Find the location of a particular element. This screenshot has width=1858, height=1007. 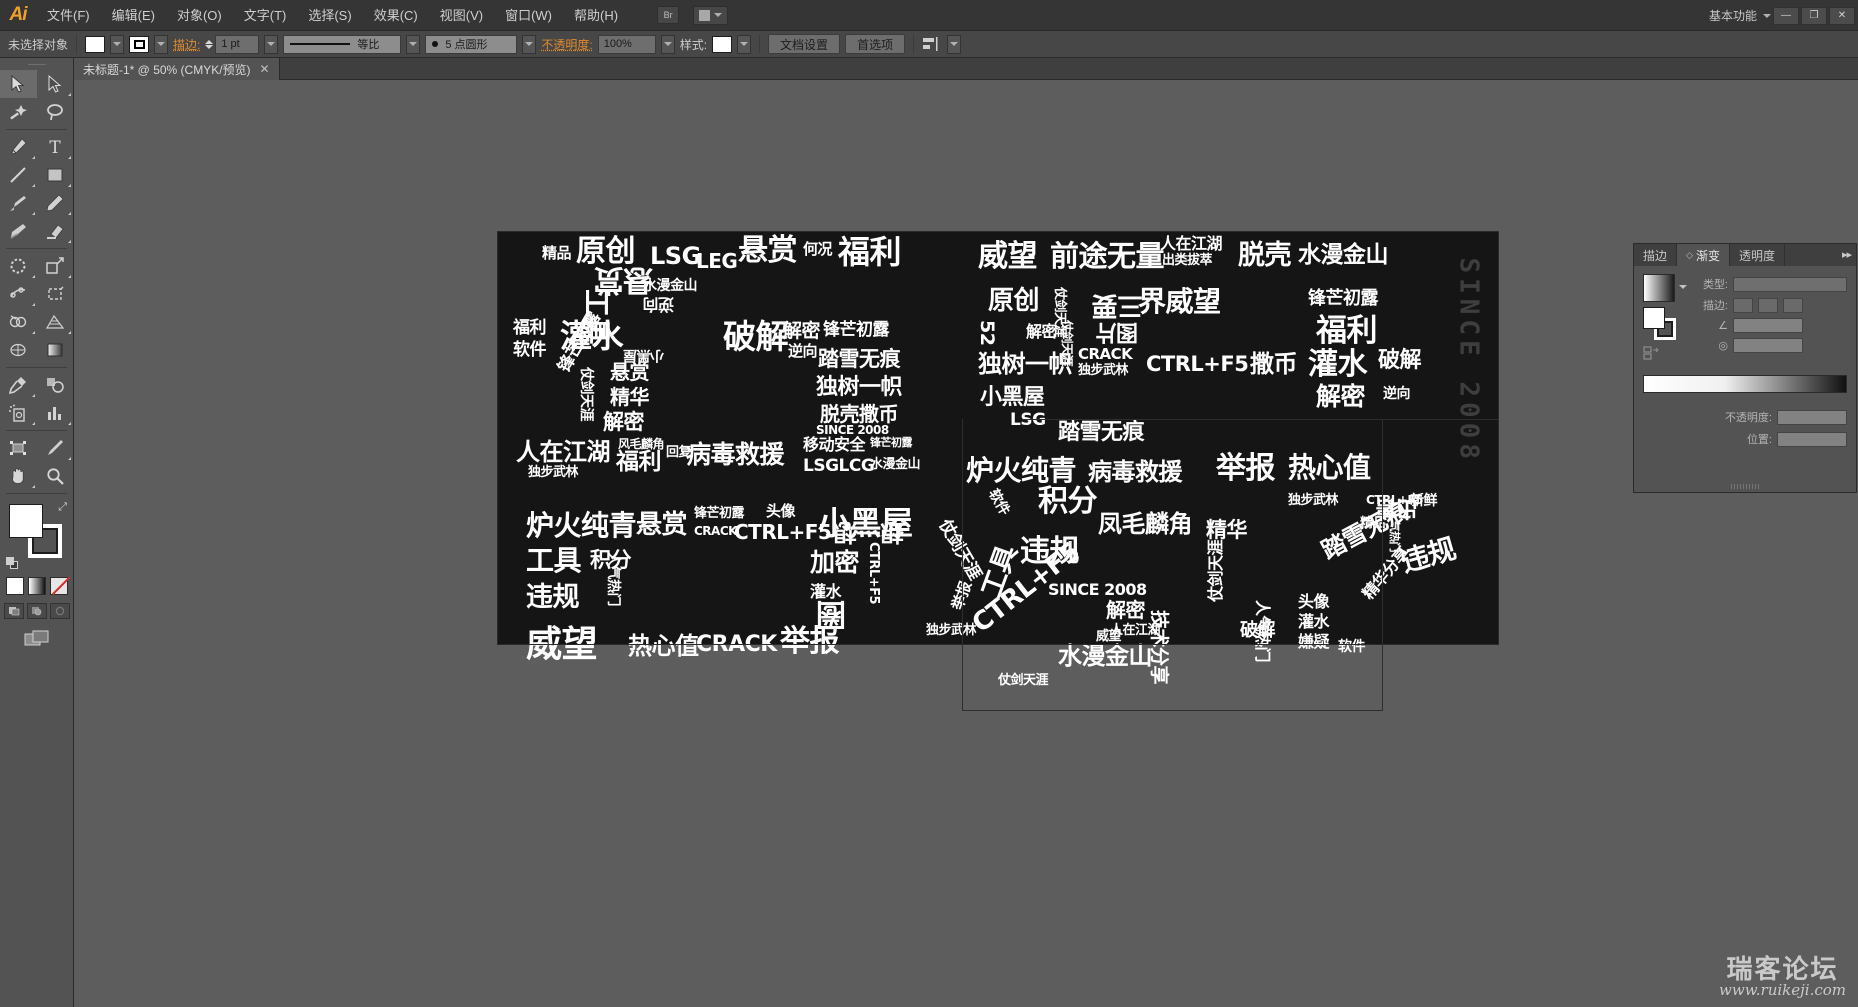

opacity-dropdown is located at coordinates (667, 44).